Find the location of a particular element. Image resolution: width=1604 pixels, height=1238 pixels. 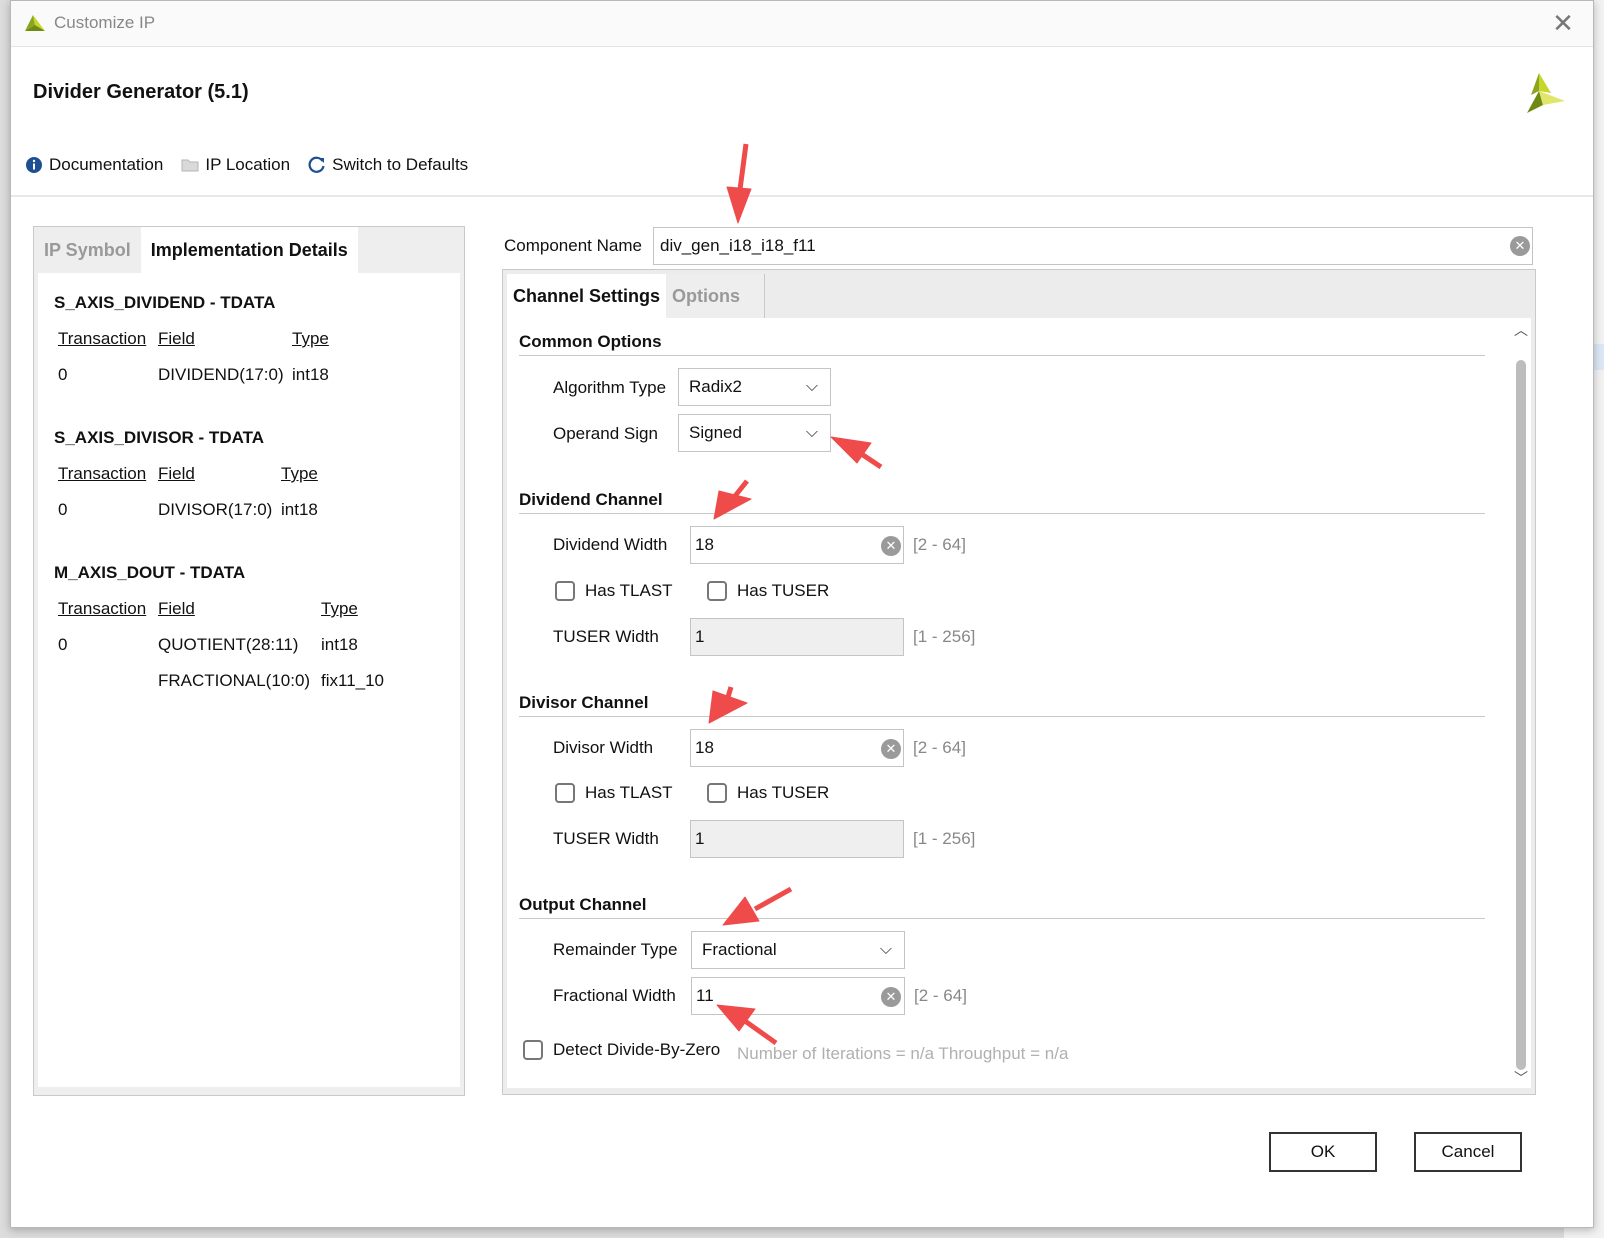

table-row: FRACTIONAL(10:0) fix11_10 is located at coordinates (225, 683).